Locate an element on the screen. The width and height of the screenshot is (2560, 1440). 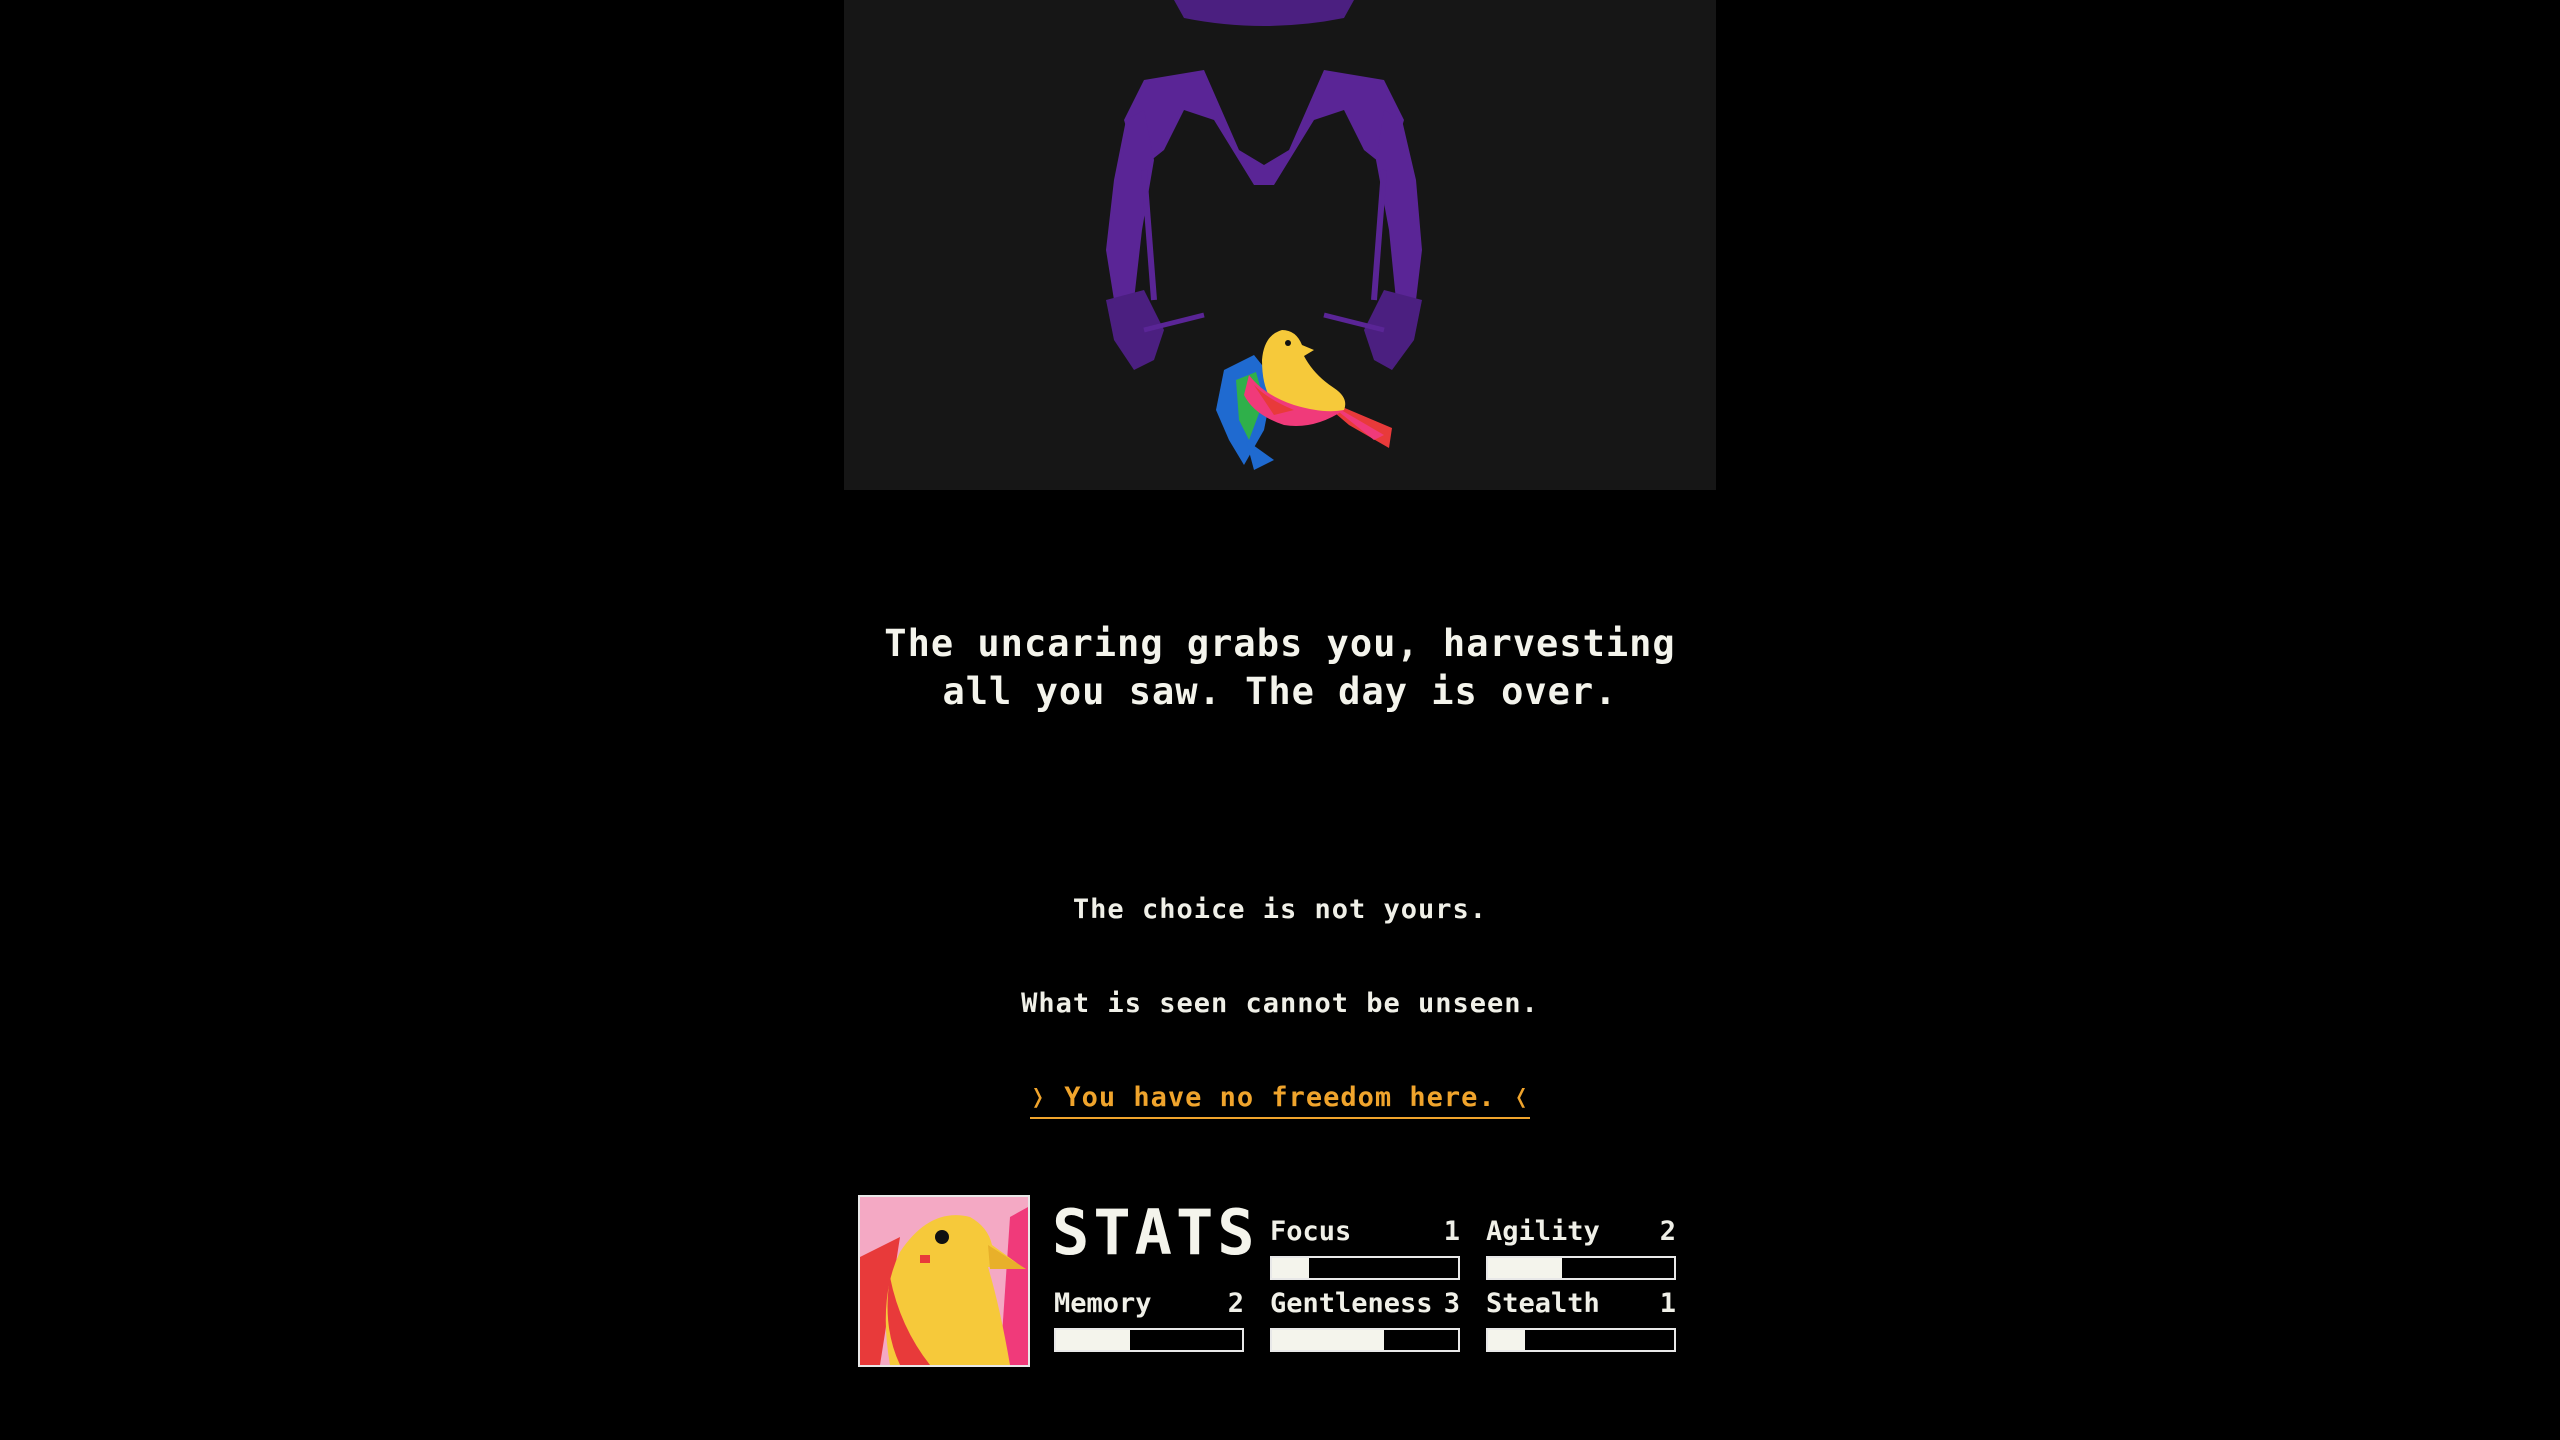
stat-focus: Focus 1 is located at coordinates (1365, 1248).